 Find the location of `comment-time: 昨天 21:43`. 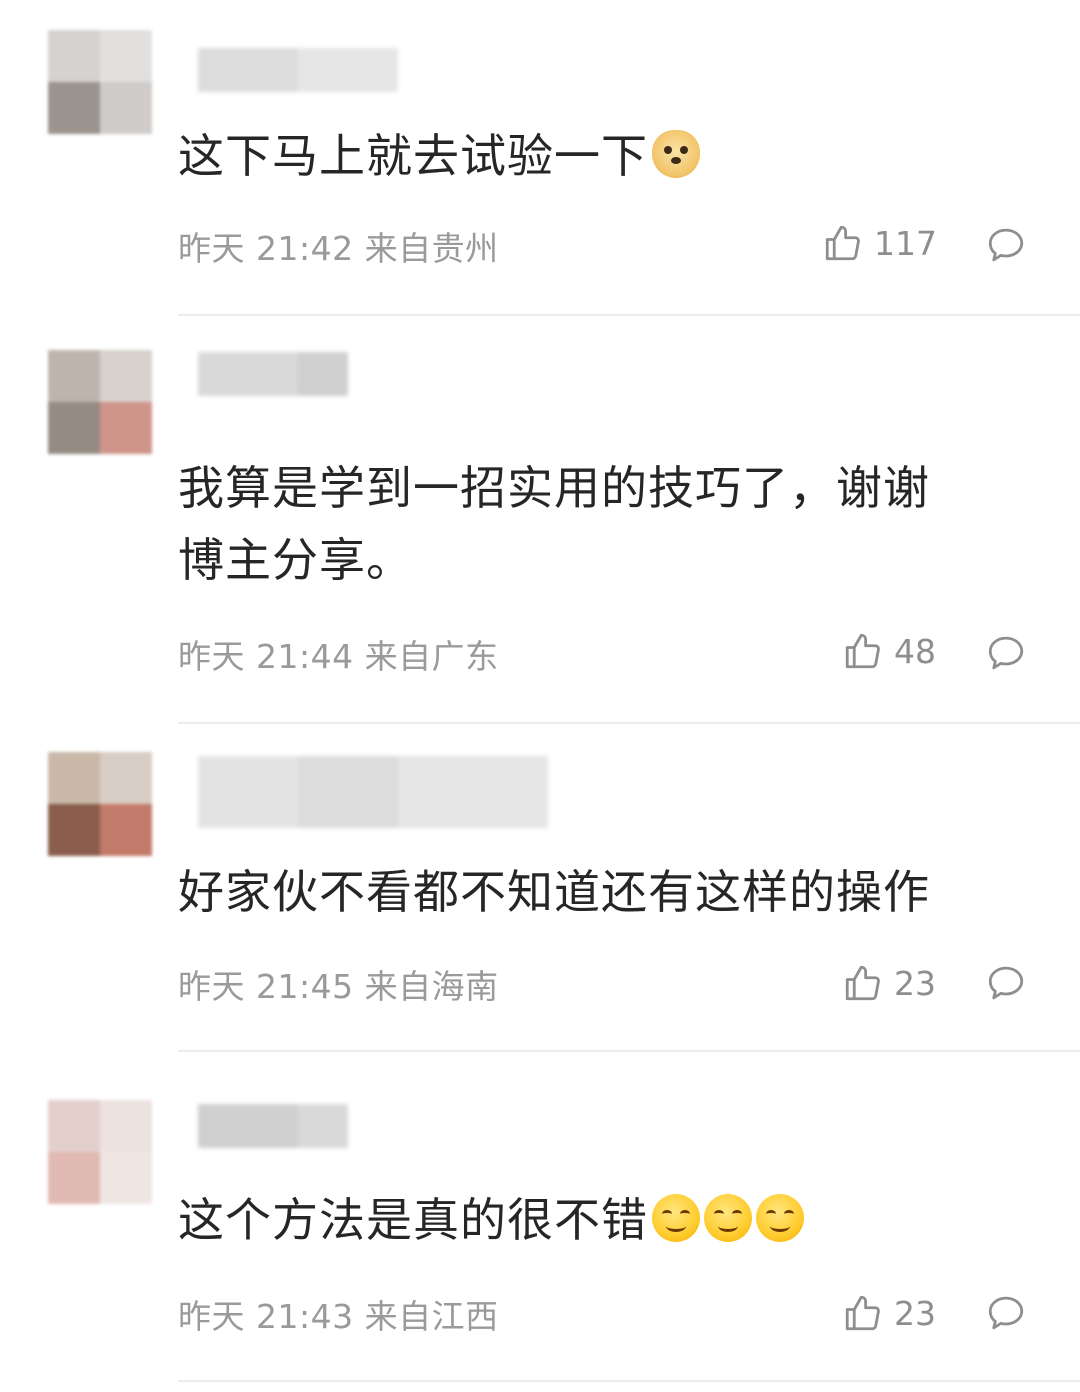

comment-time: 昨天 21:43 is located at coordinates (266, 1316).